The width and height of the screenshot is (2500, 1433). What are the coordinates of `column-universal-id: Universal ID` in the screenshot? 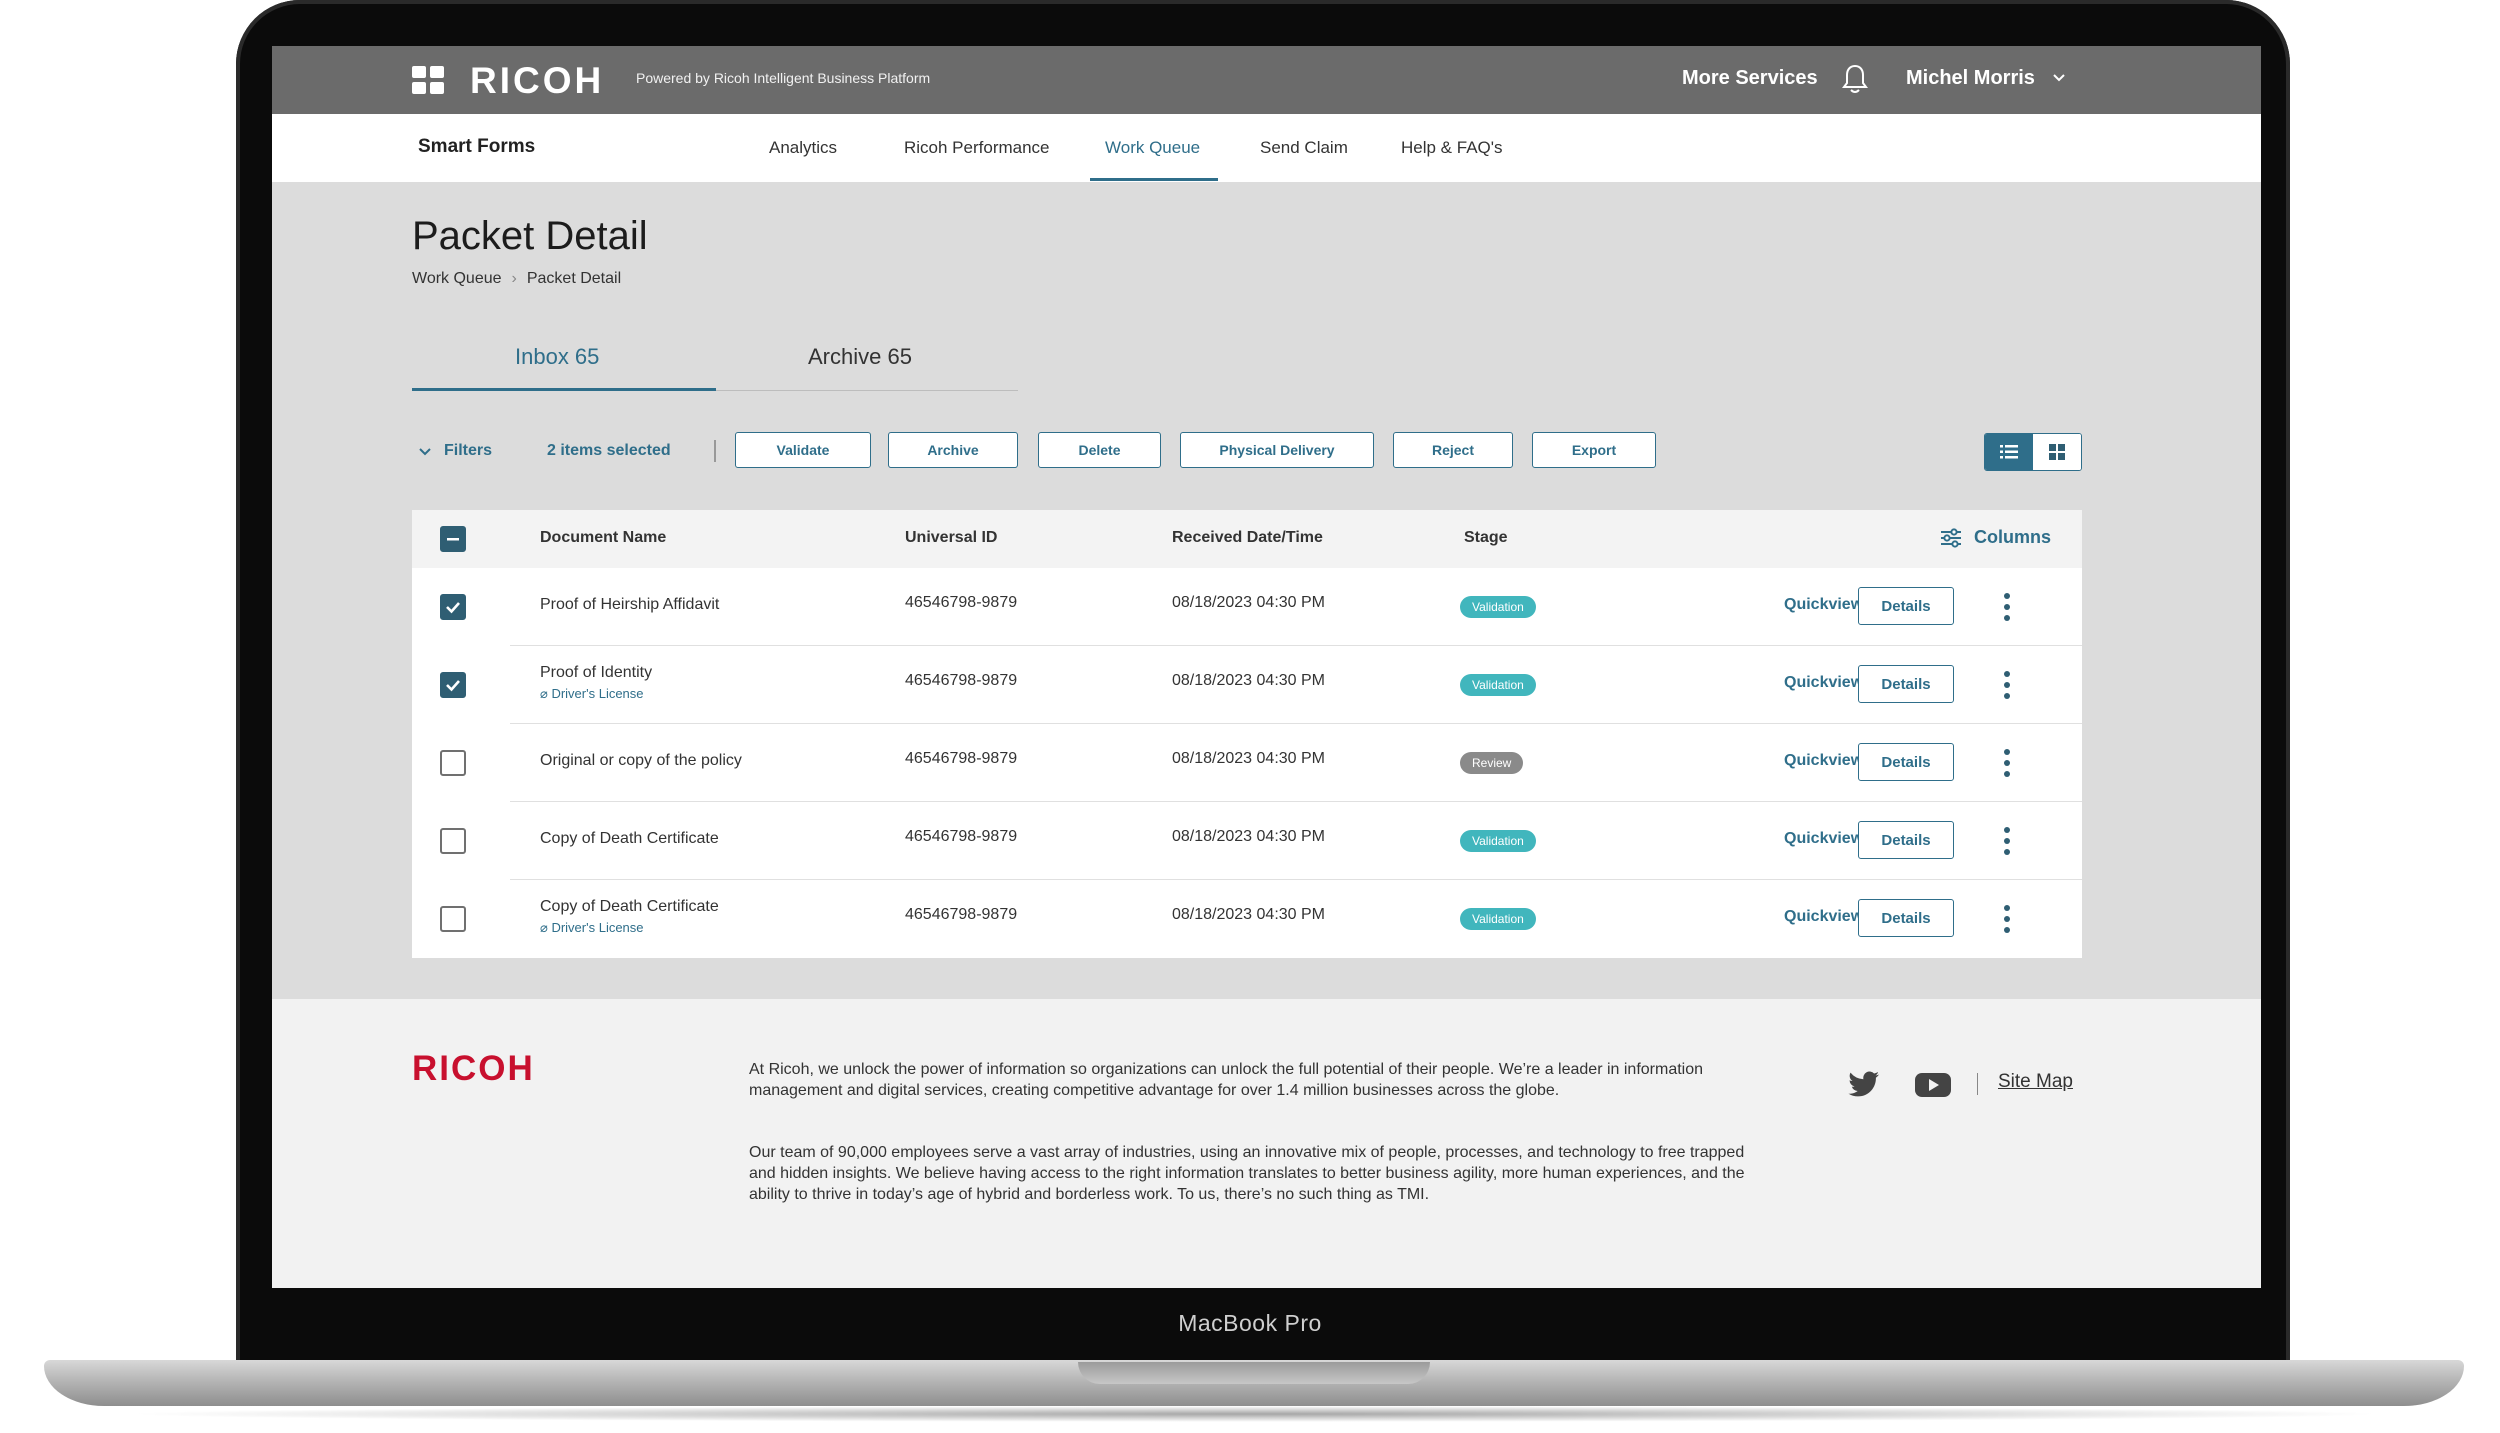 It's located at (951, 538).